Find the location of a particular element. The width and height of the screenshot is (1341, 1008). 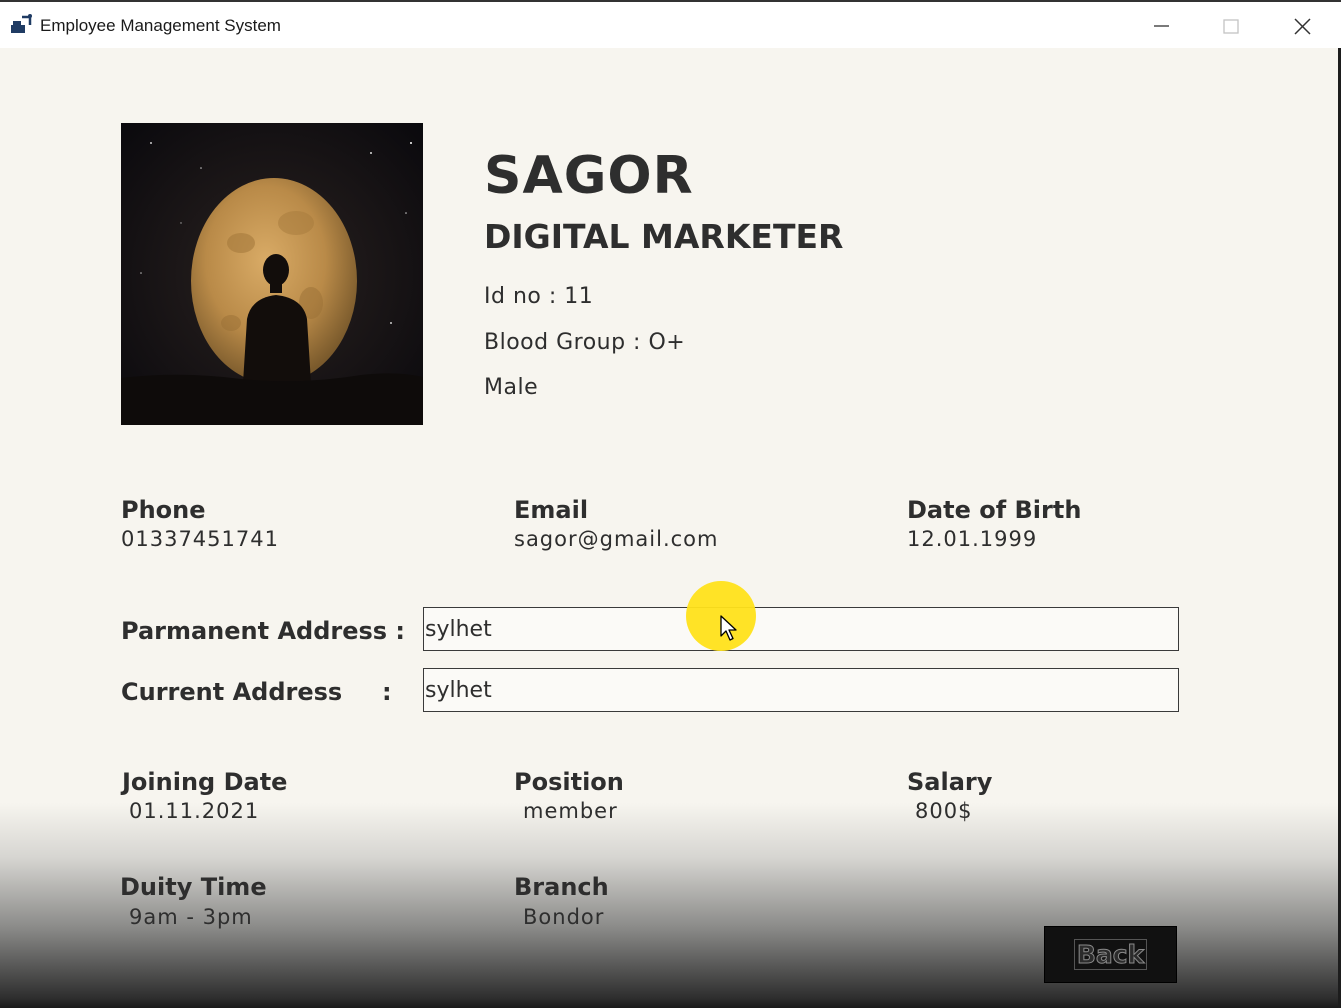

maximize-icon is located at coordinates (1231, 26).